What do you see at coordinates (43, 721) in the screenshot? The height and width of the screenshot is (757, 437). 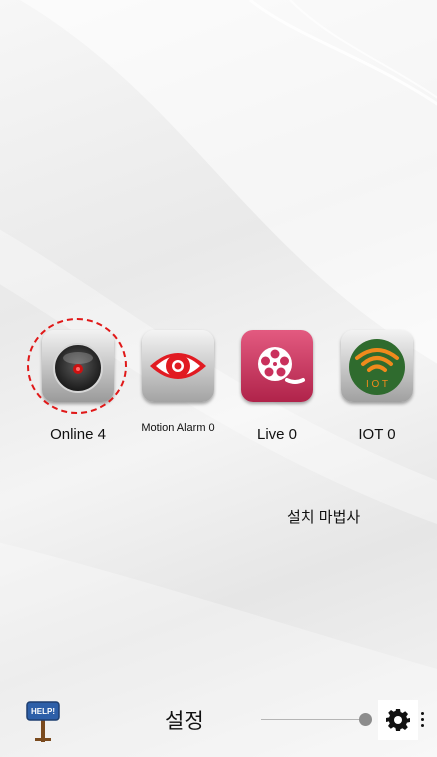 I see `help-sign-icon: HELP!` at bounding box center [43, 721].